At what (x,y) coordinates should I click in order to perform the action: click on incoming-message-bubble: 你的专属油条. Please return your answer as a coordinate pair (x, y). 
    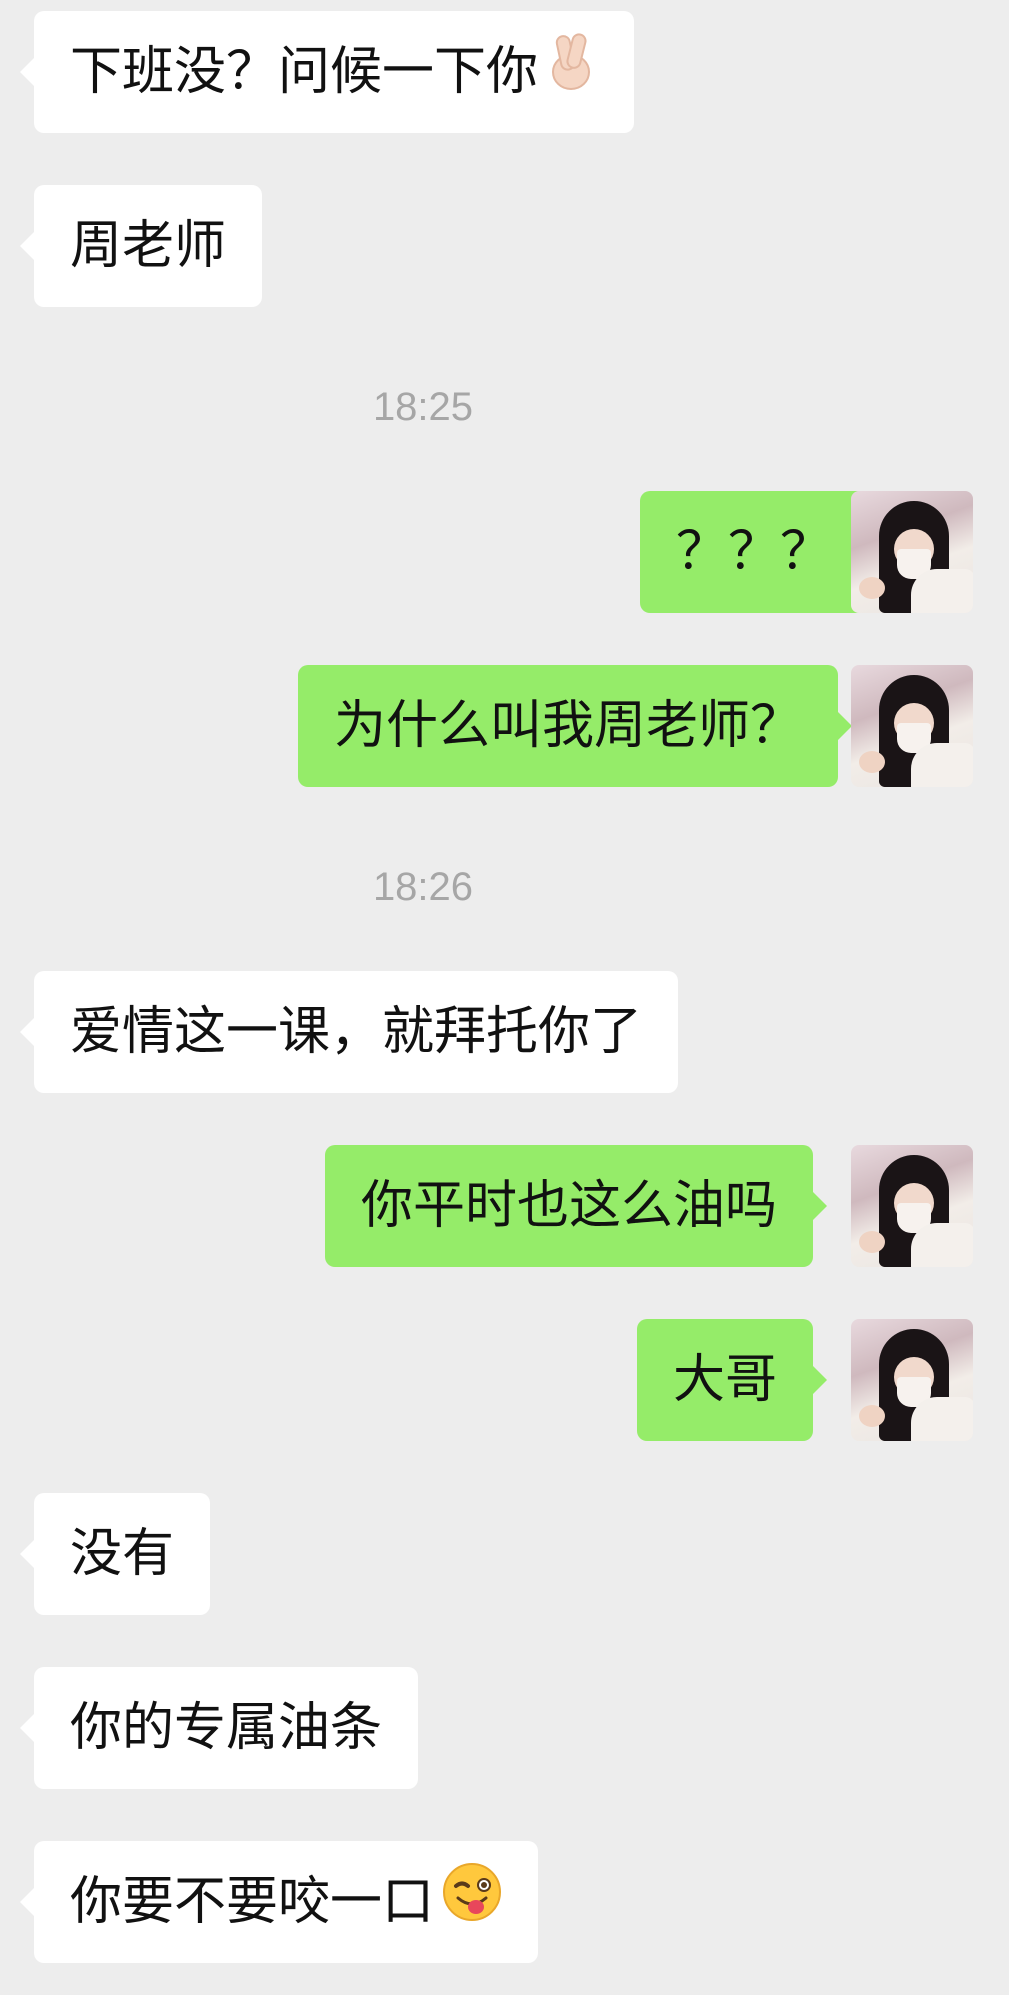
    Looking at the image, I should click on (219, 1728).